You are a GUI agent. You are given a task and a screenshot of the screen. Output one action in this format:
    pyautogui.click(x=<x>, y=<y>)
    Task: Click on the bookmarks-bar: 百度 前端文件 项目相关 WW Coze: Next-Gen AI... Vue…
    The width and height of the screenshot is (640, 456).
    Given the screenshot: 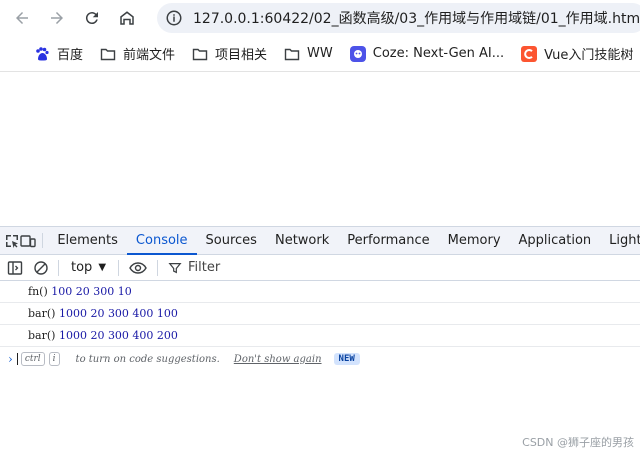 What is the action you would take?
    pyautogui.click(x=320, y=54)
    